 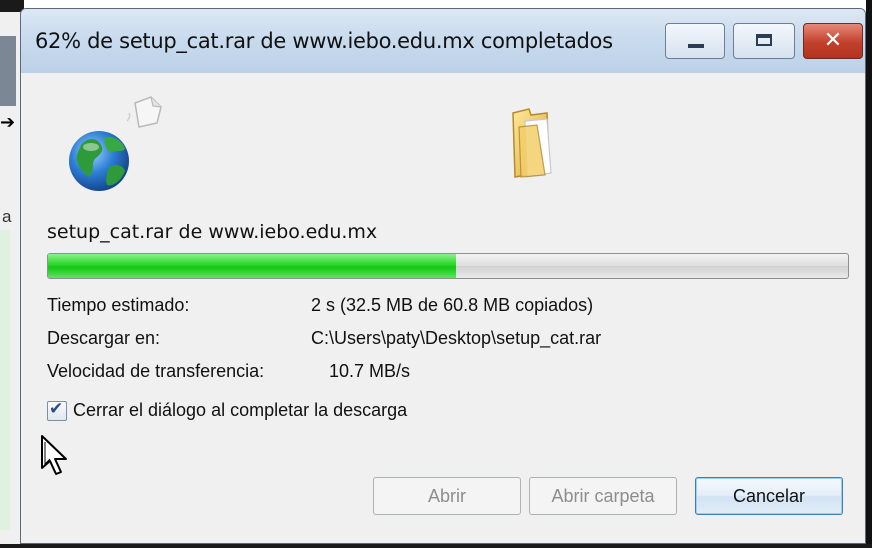 What do you see at coordinates (456, 338) in the screenshot?
I see `download-to-value: C:\Users\paty\Desktop\setup_cat.rar` at bounding box center [456, 338].